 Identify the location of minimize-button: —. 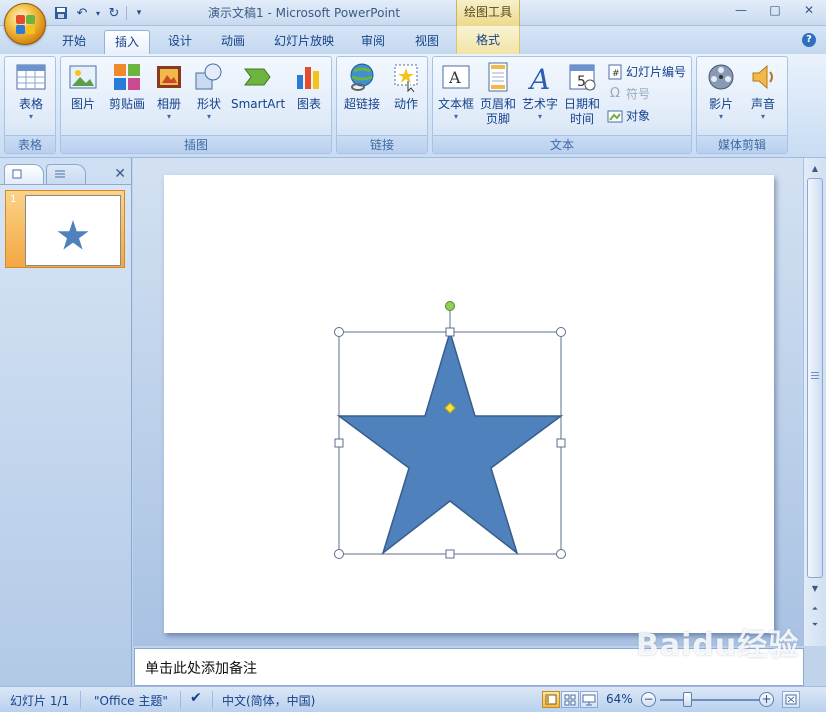
(741, 11).